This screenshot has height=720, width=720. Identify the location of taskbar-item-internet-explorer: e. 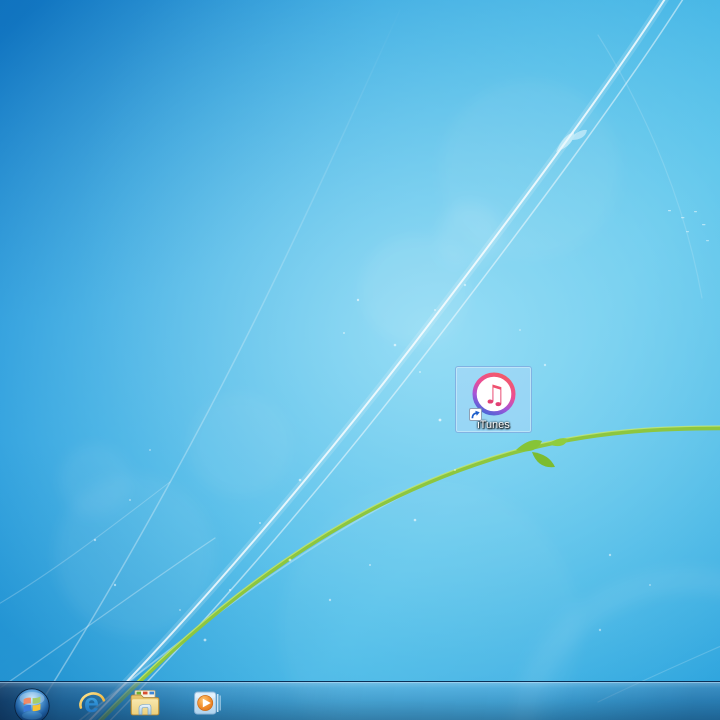
(92, 701).